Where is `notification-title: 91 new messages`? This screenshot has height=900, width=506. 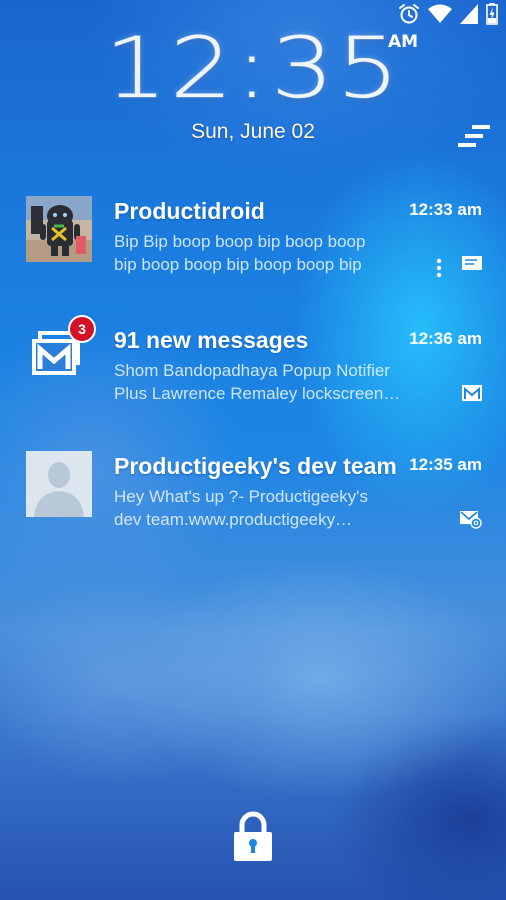 notification-title: 91 new messages is located at coordinates (211, 340).